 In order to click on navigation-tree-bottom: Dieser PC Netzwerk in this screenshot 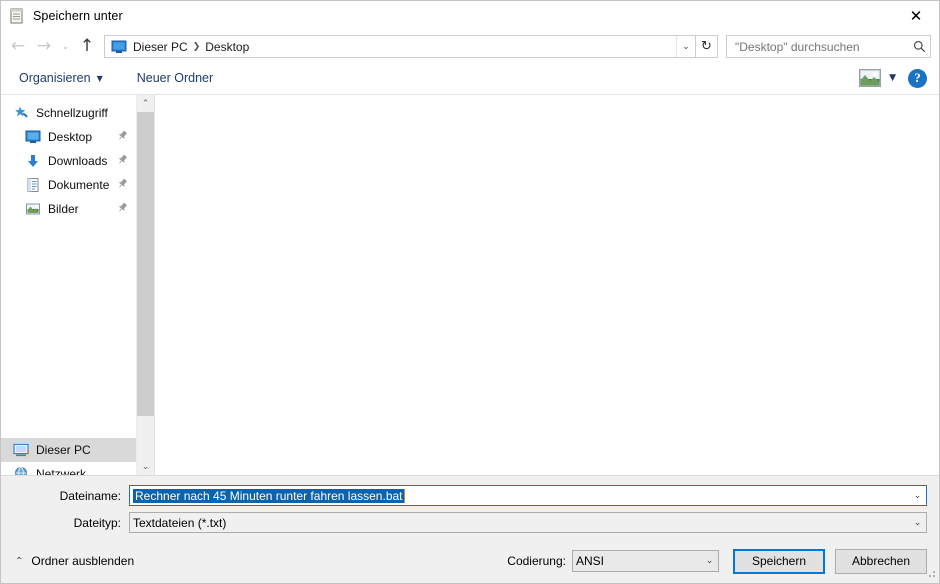, I will do `click(68, 456)`.